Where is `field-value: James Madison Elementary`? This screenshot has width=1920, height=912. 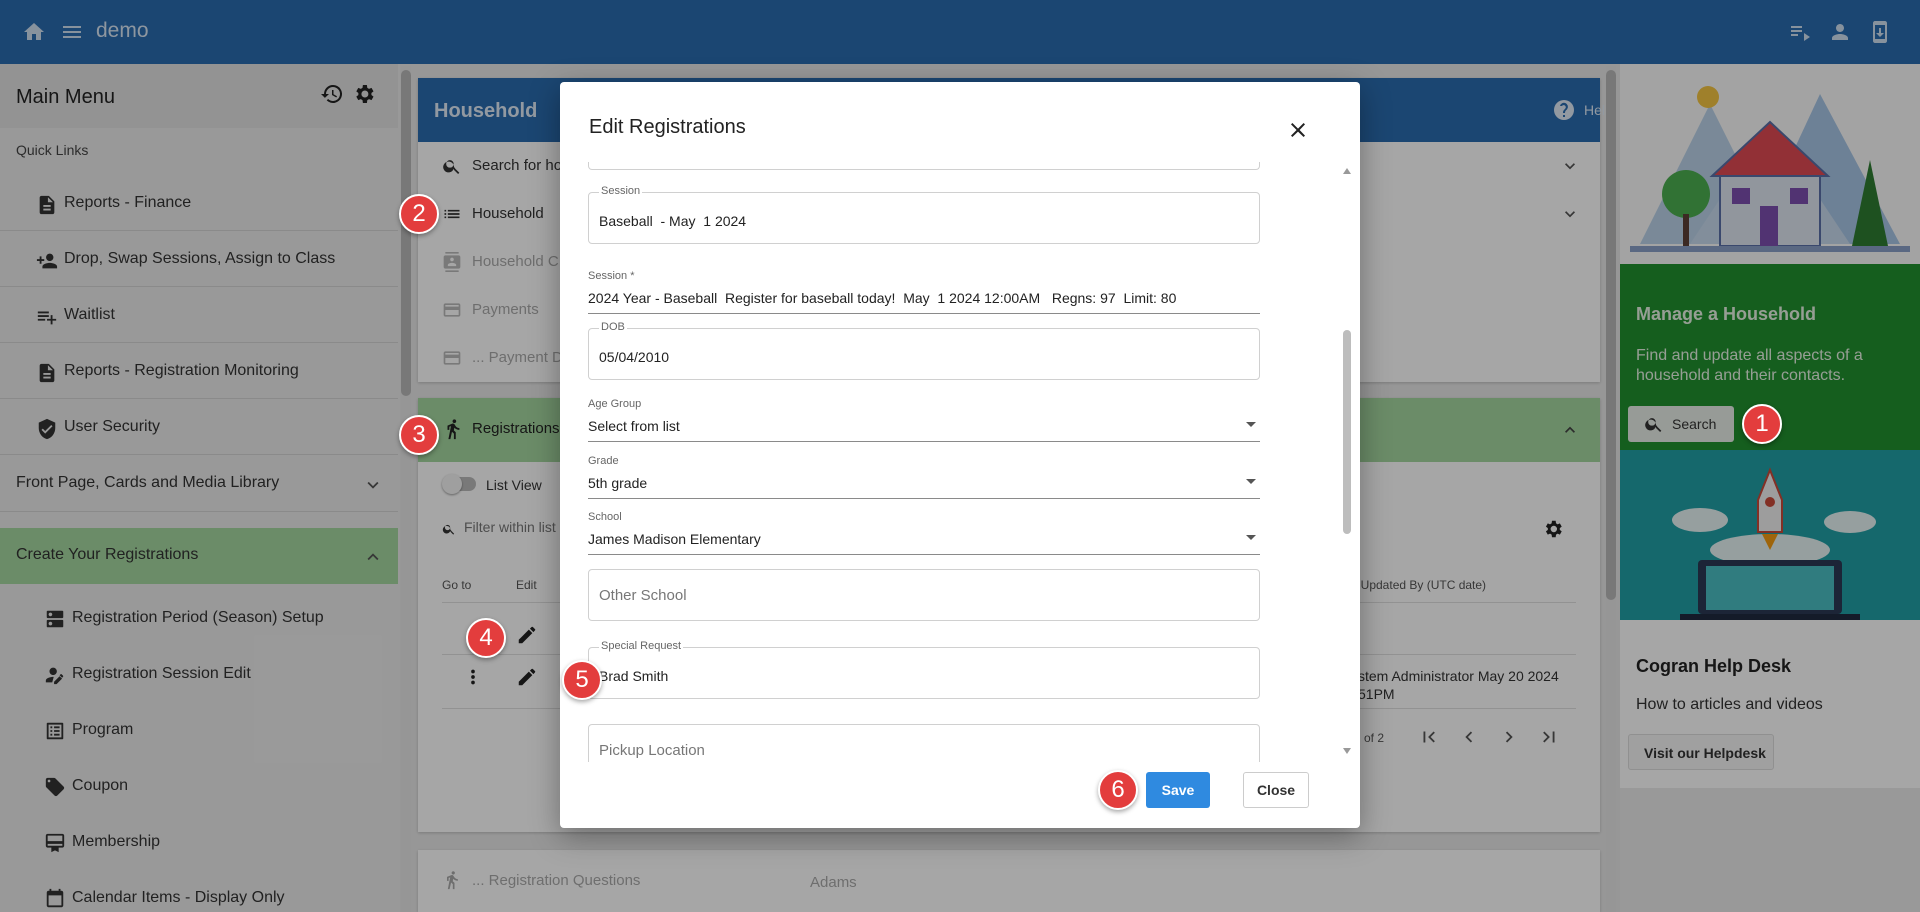
field-value: James Madison Elementary is located at coordinates (674, 539).